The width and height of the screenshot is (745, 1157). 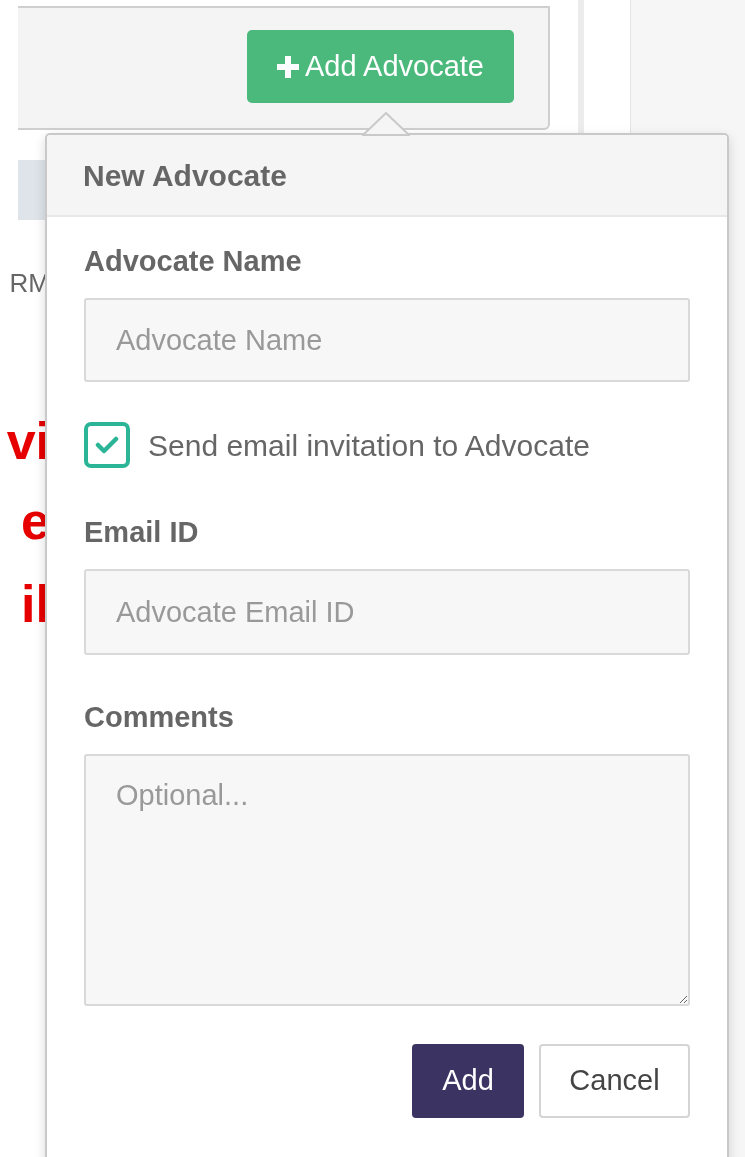 I want to click on side-panel, so click(x=33, y=190).